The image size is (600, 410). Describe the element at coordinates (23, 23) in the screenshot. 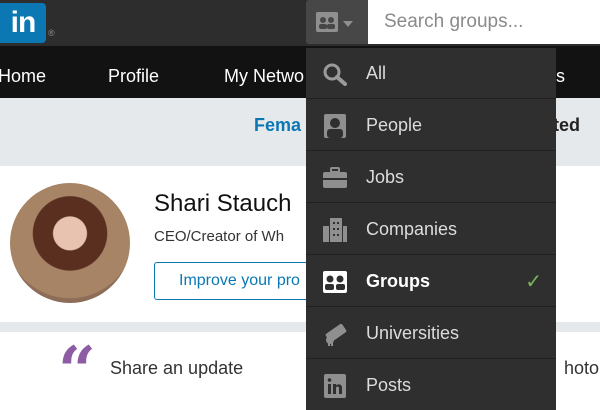

I see `linkedin-logo: in` at that location.